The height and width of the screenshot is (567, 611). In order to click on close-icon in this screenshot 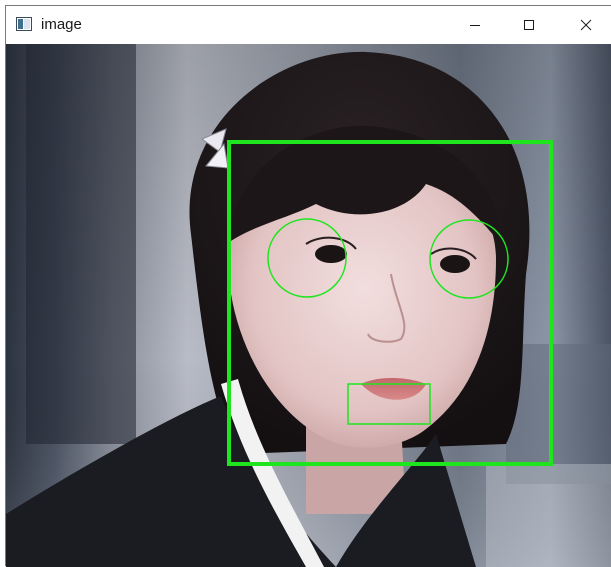, I will do `click(586, 25)`.